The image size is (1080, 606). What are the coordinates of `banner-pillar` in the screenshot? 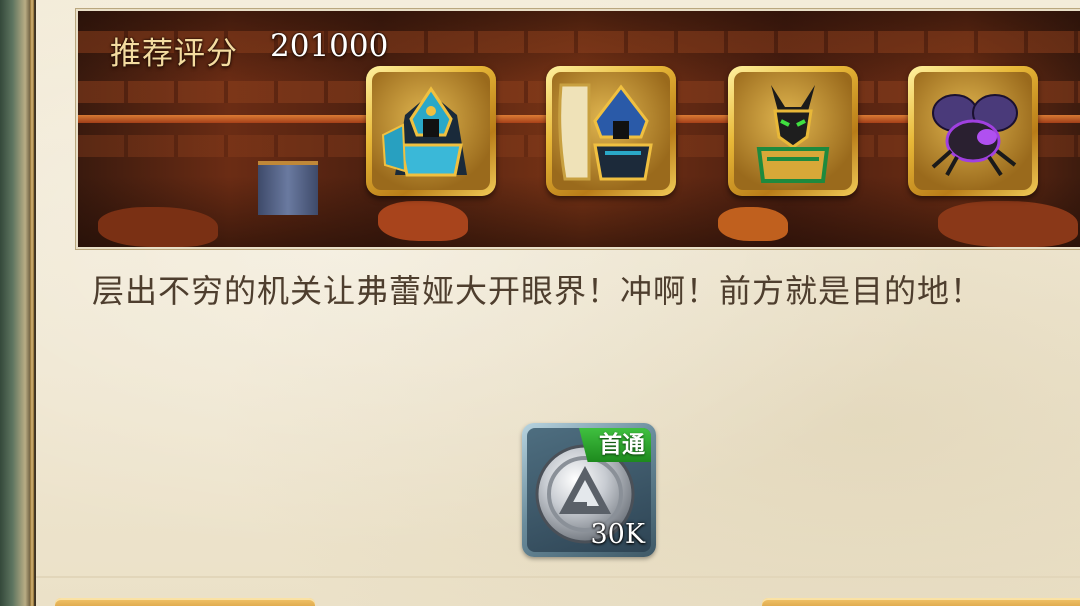 It's located at (288, 188).